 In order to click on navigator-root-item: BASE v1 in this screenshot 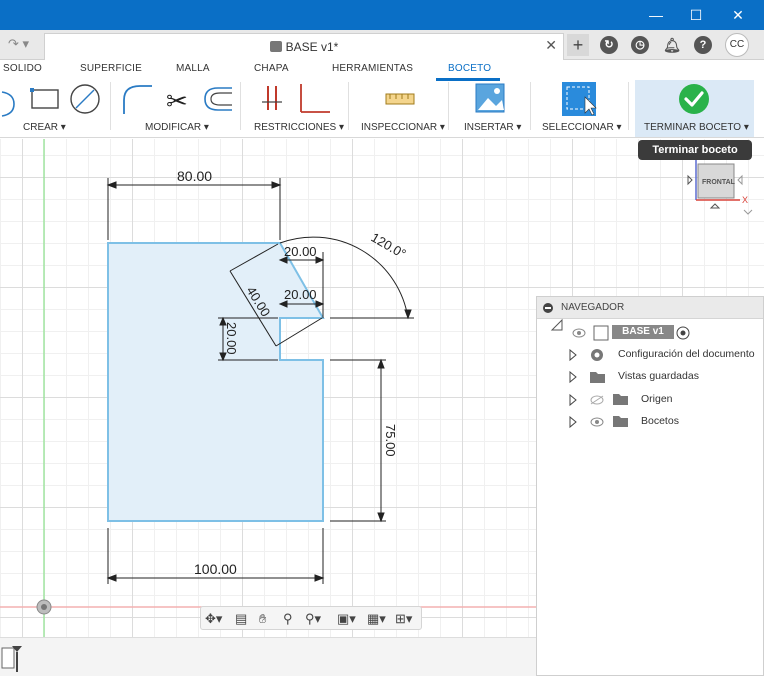, I will do `click(643, 332)`.